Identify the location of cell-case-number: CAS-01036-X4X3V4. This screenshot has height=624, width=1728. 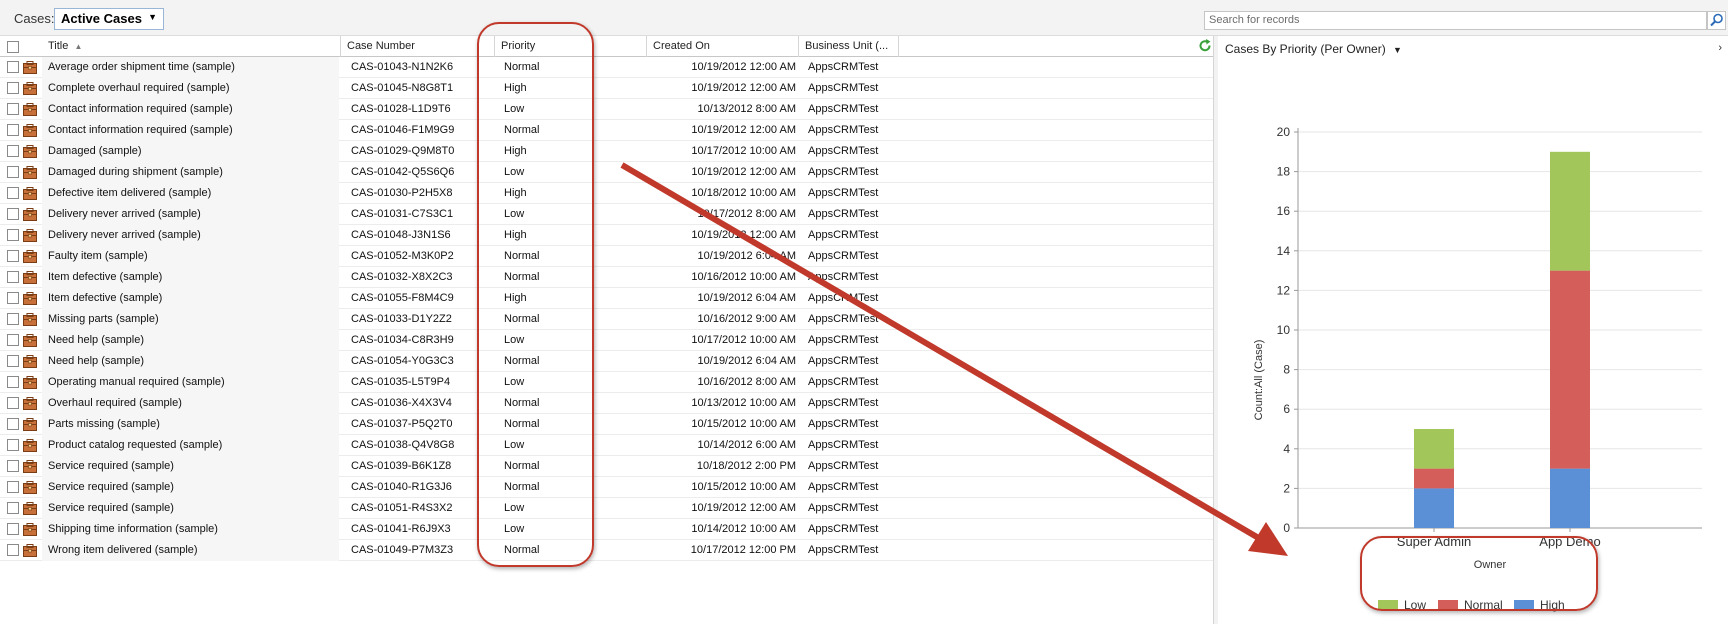
(401, 403).